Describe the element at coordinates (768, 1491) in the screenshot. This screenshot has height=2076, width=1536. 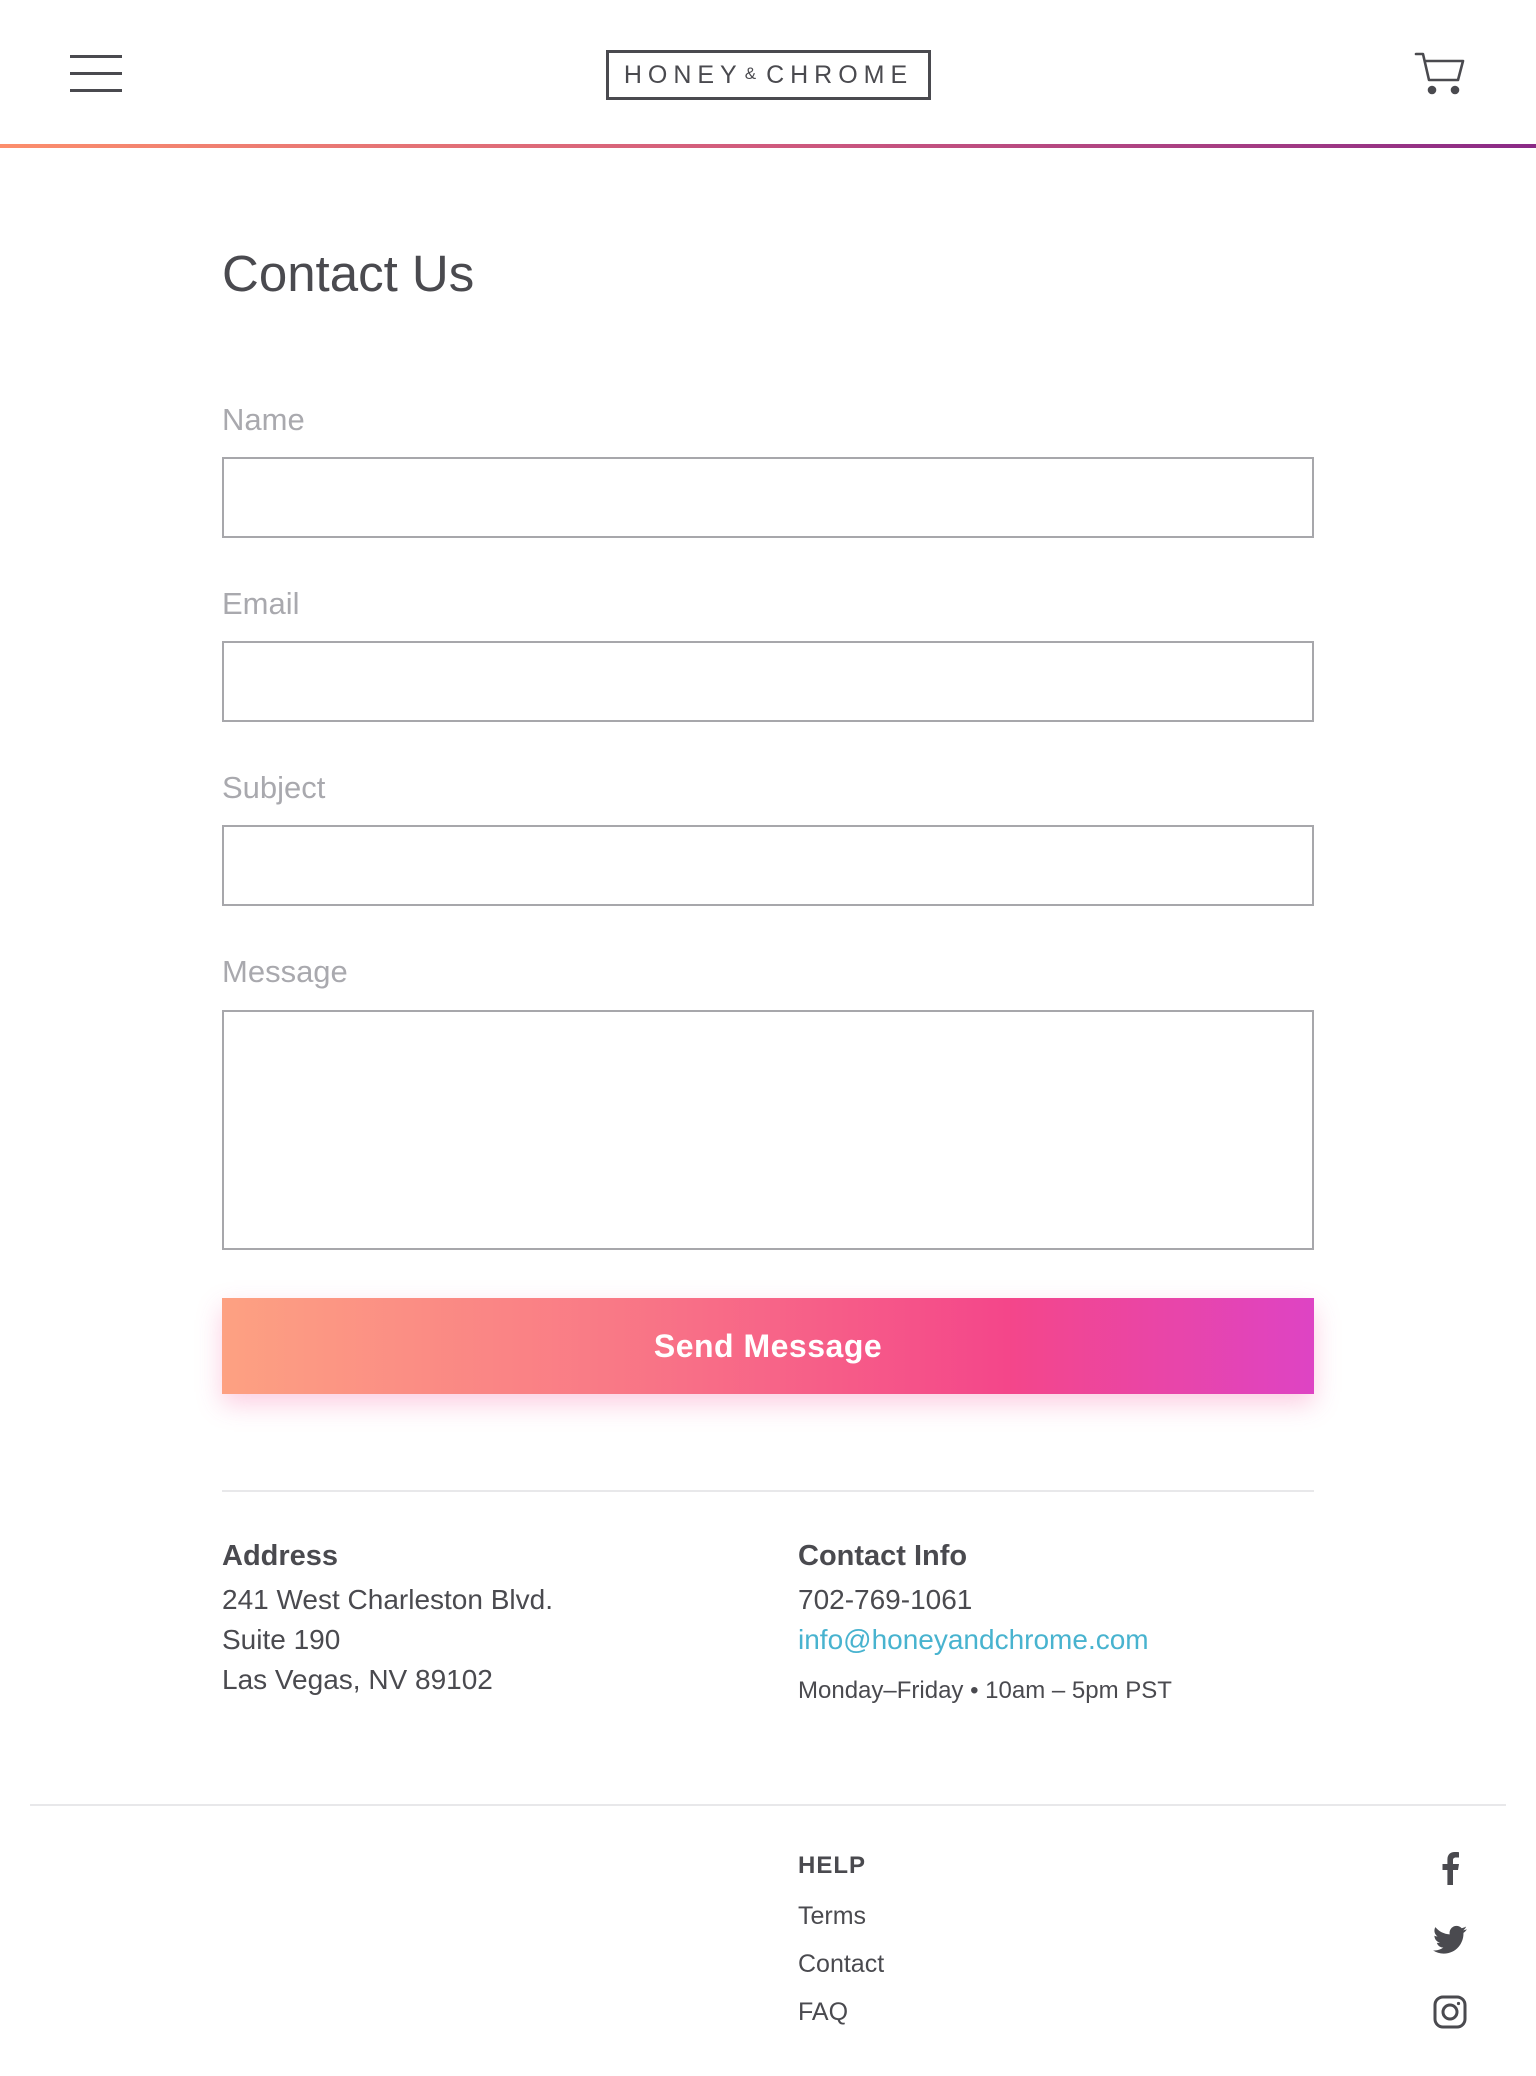
I see `section-divider` at that location.